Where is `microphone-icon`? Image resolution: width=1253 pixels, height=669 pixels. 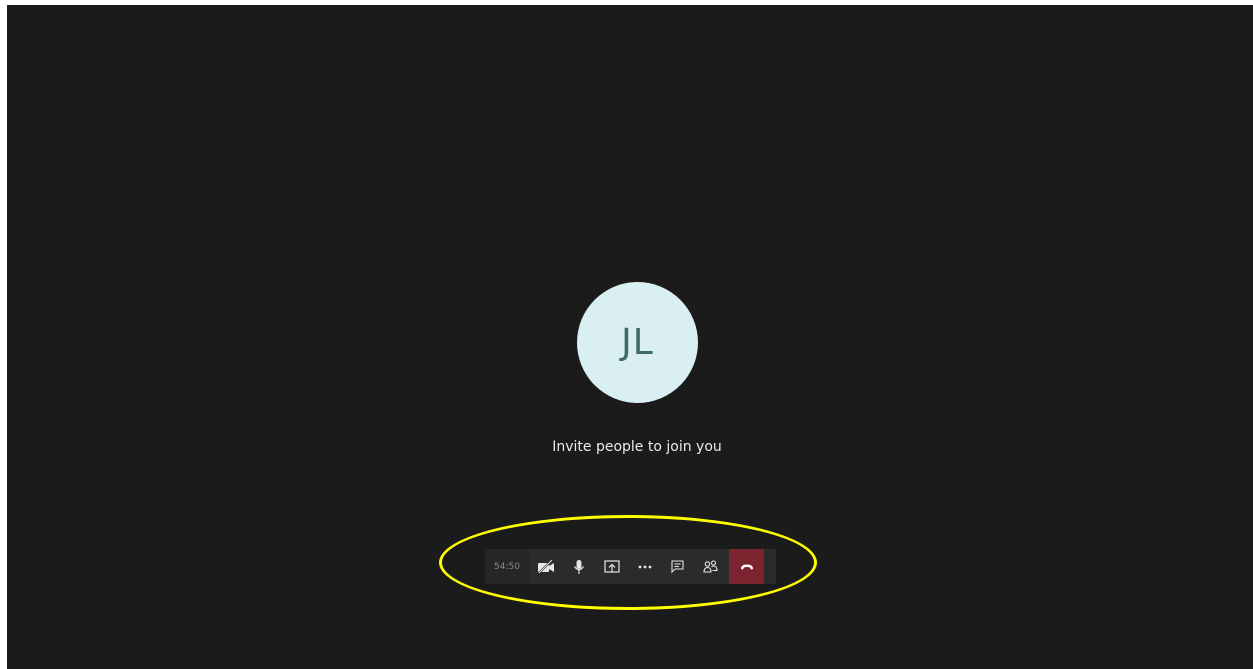
microphone-icon is located at coordinates (578, 566).